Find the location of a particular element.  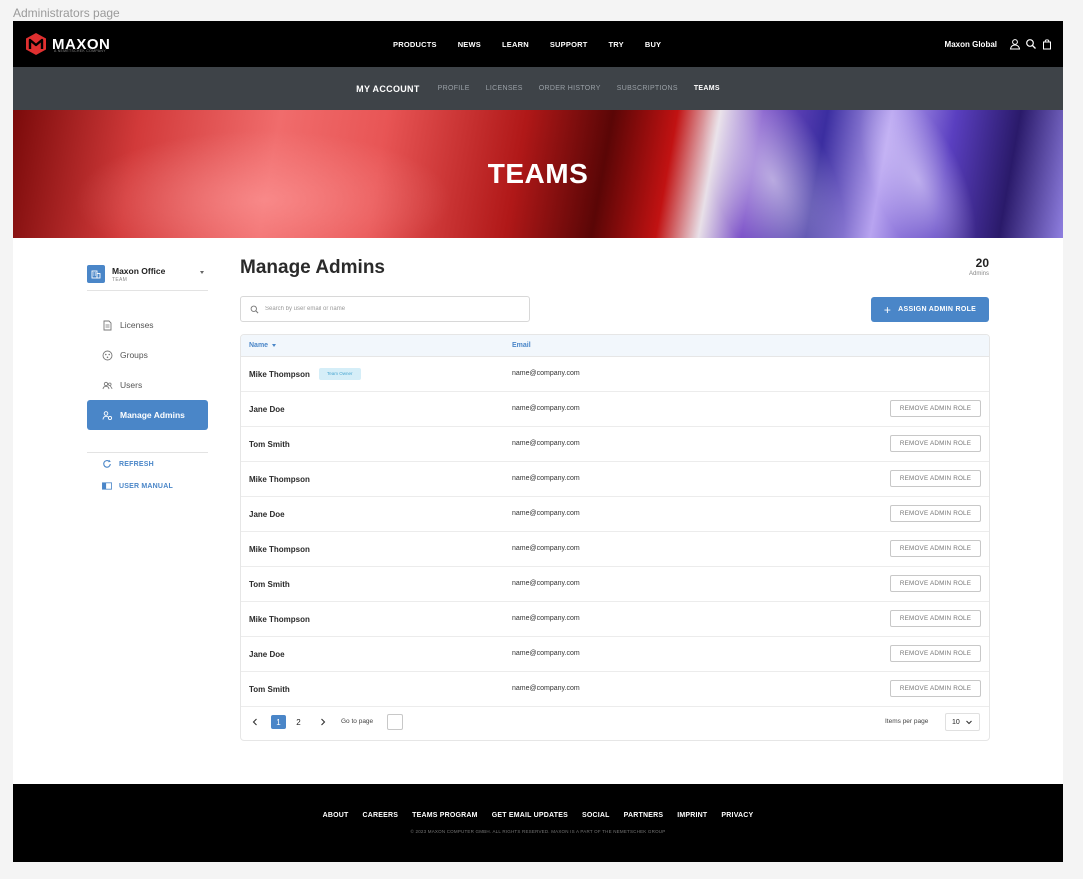

frame-label: Administrators page is located at coordinates (66, 13).